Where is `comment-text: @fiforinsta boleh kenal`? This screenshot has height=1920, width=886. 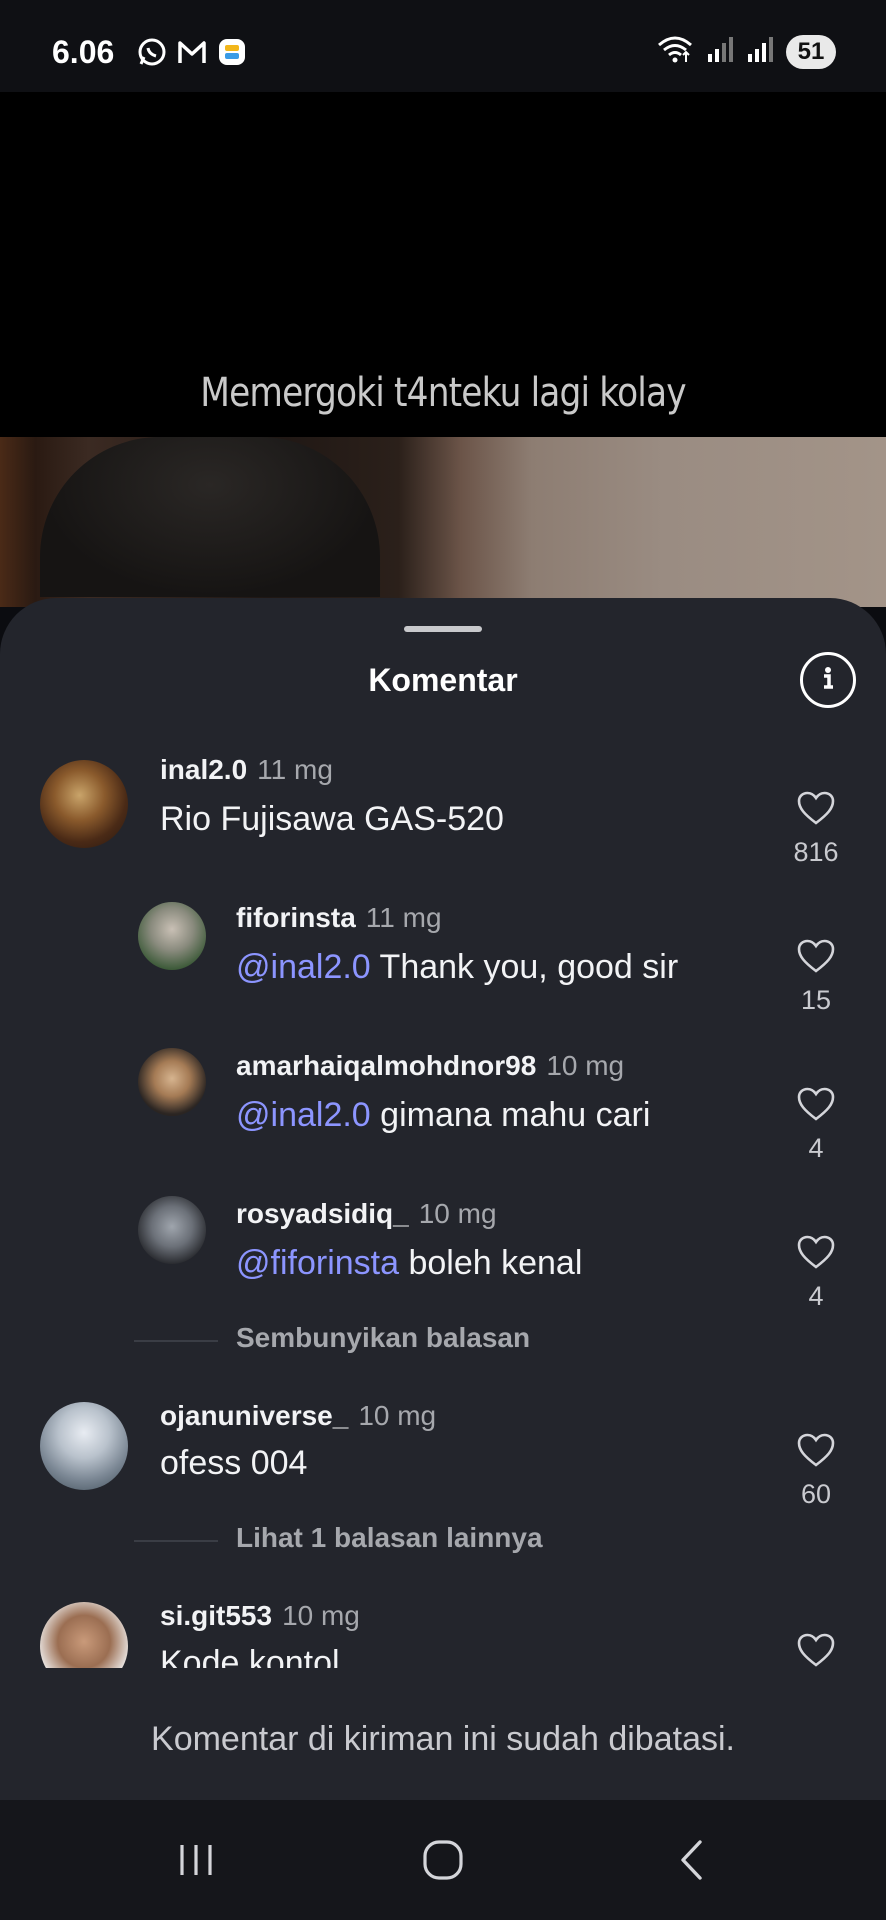
comment-text: @fiforinsta boleh kenal is located at coordinates (409, 1263).